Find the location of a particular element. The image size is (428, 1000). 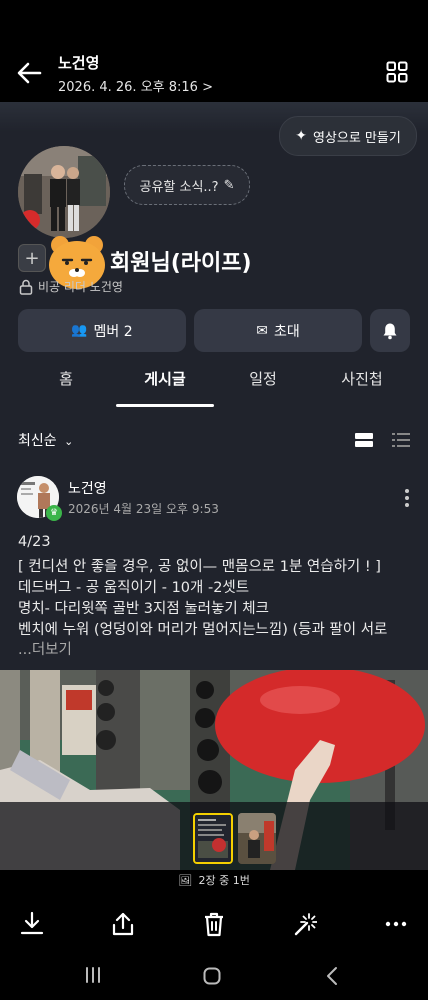

more-icon is located at coordinates (407, 498).